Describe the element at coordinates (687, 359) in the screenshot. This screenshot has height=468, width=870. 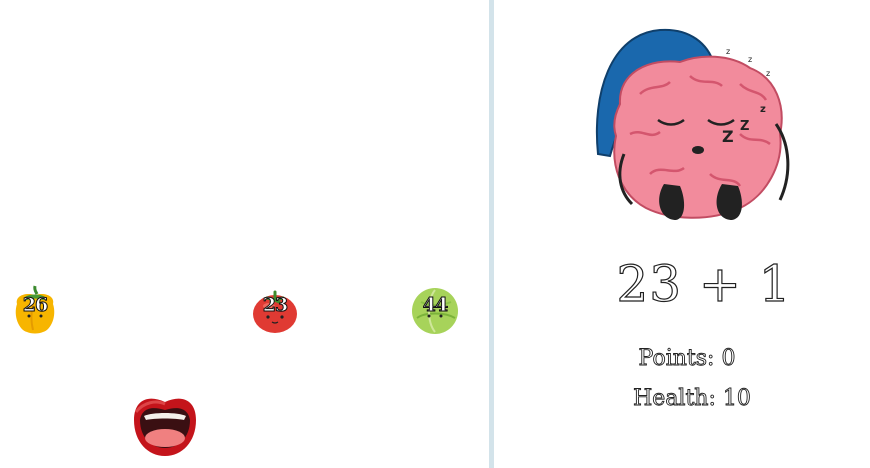
I see `points-label: Points: 0` at that location.